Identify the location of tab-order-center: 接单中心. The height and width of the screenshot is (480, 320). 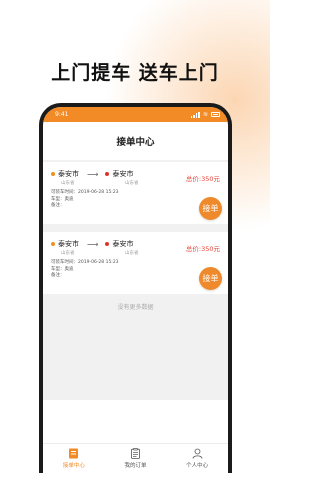
(74, 458).